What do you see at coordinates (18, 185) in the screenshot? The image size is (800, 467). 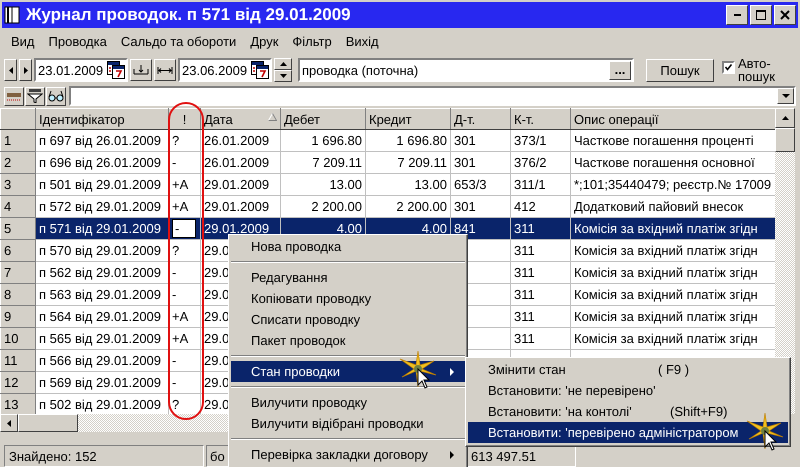 I see `row-number: 3` at bounding box center [18, 185].